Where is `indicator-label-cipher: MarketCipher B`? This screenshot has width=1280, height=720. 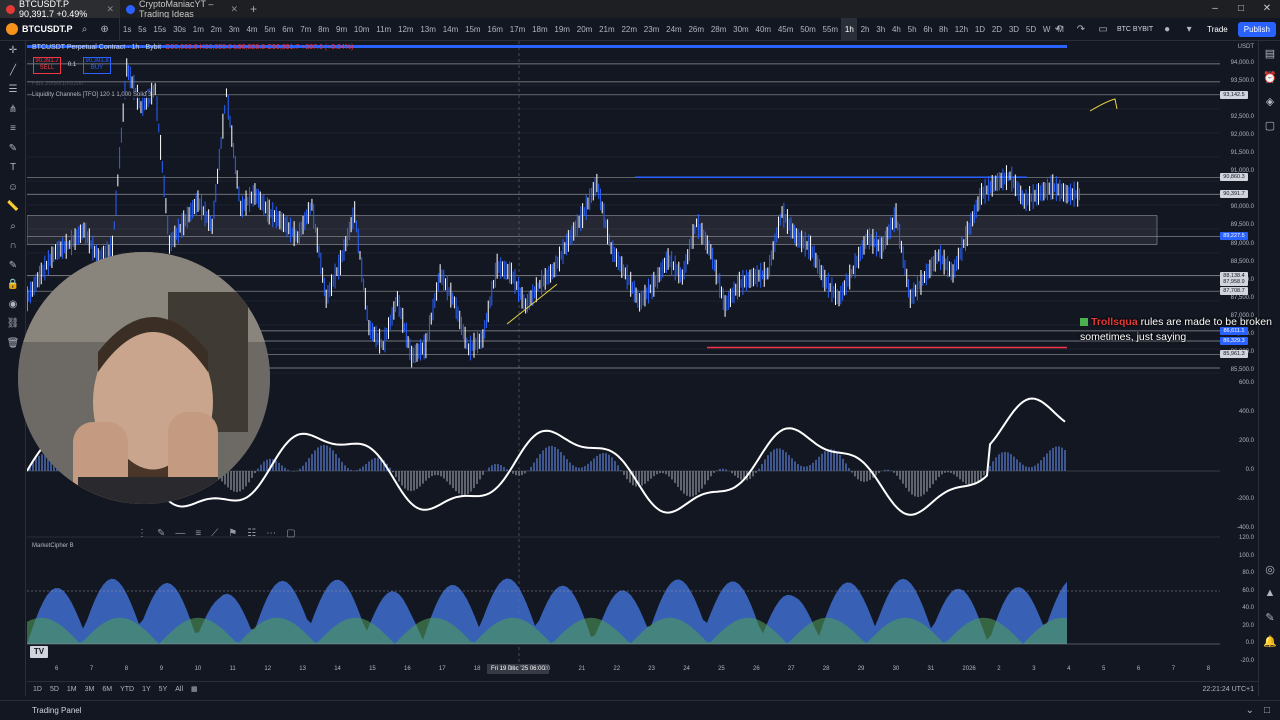
indicator-label-cipher: MarketCipher B is located at coordinates (53, 546).